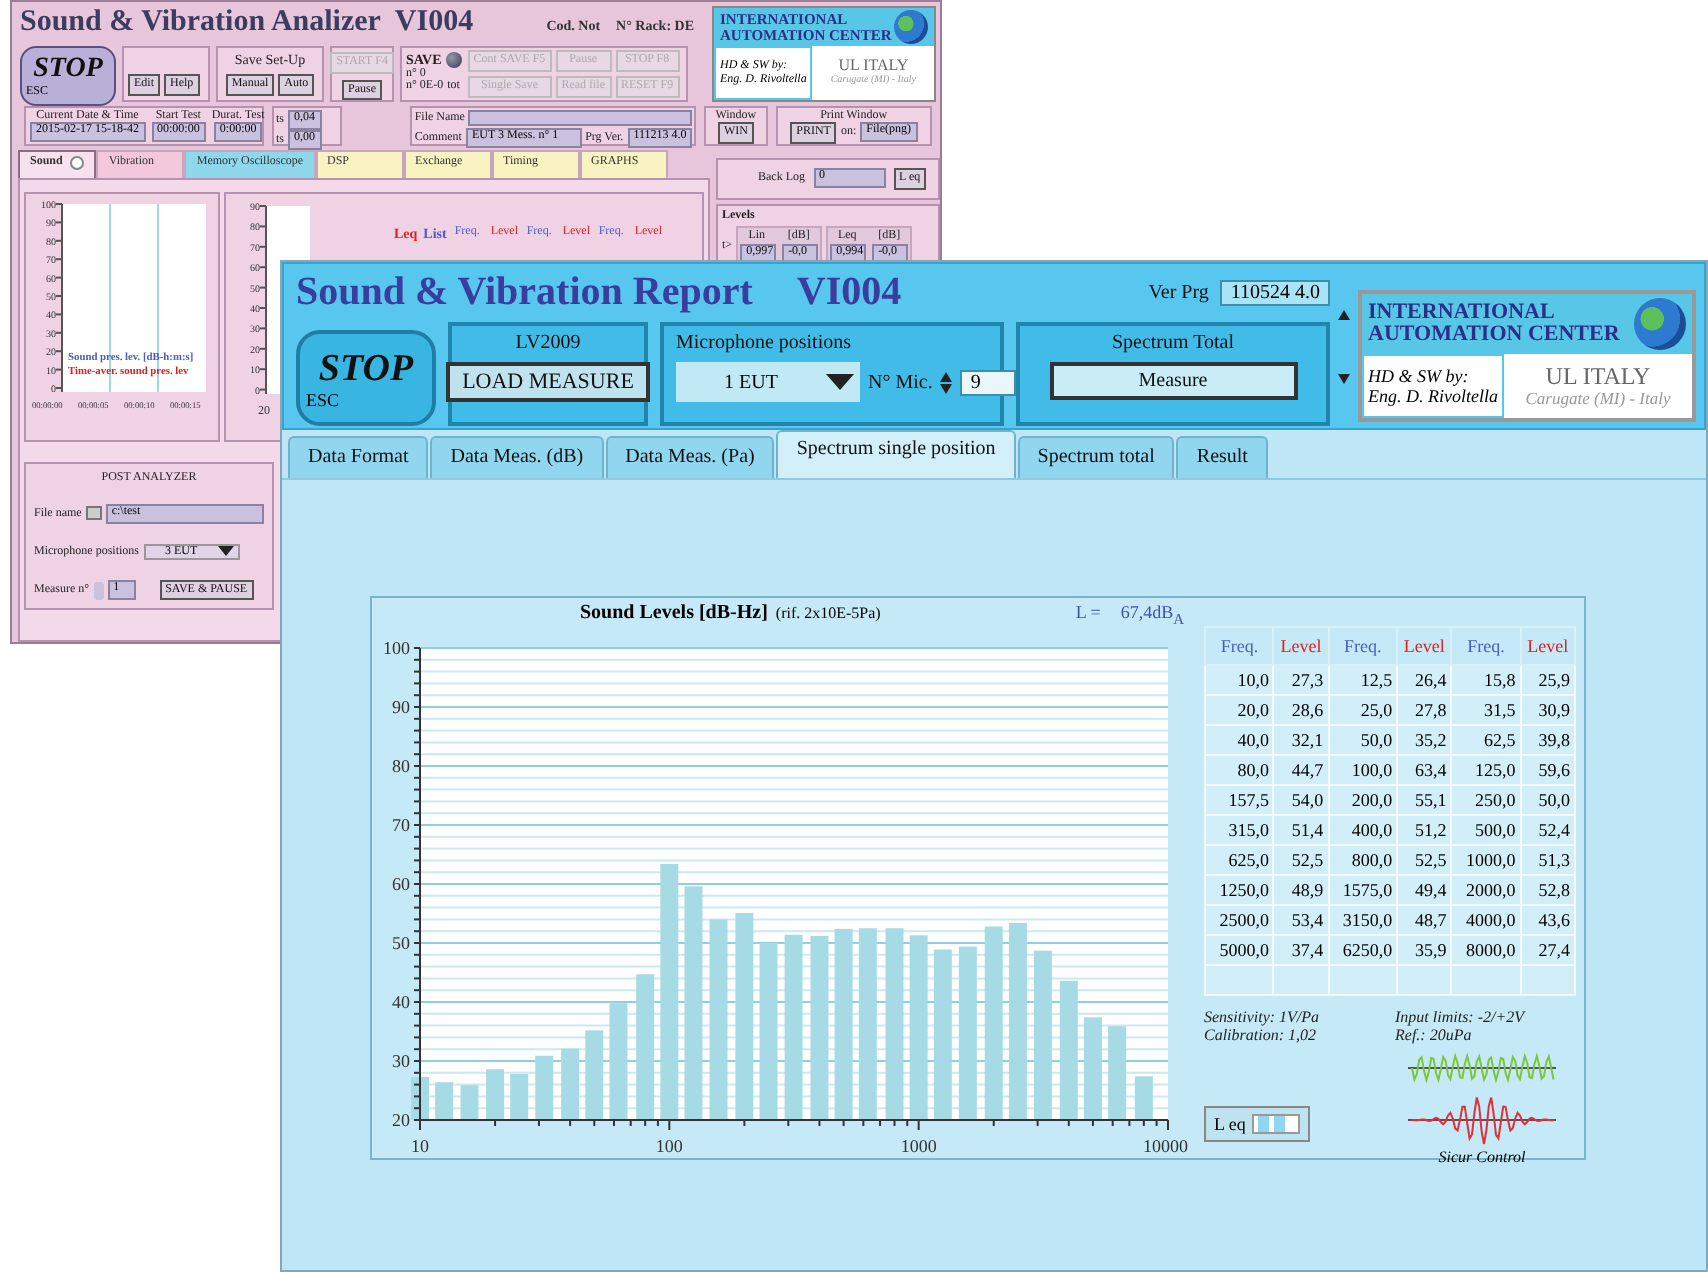  What do you see at coordinates (1486, 920) in the screenshot?
I see `table-cell: 4000,0` at bounding box center [1486, 920].